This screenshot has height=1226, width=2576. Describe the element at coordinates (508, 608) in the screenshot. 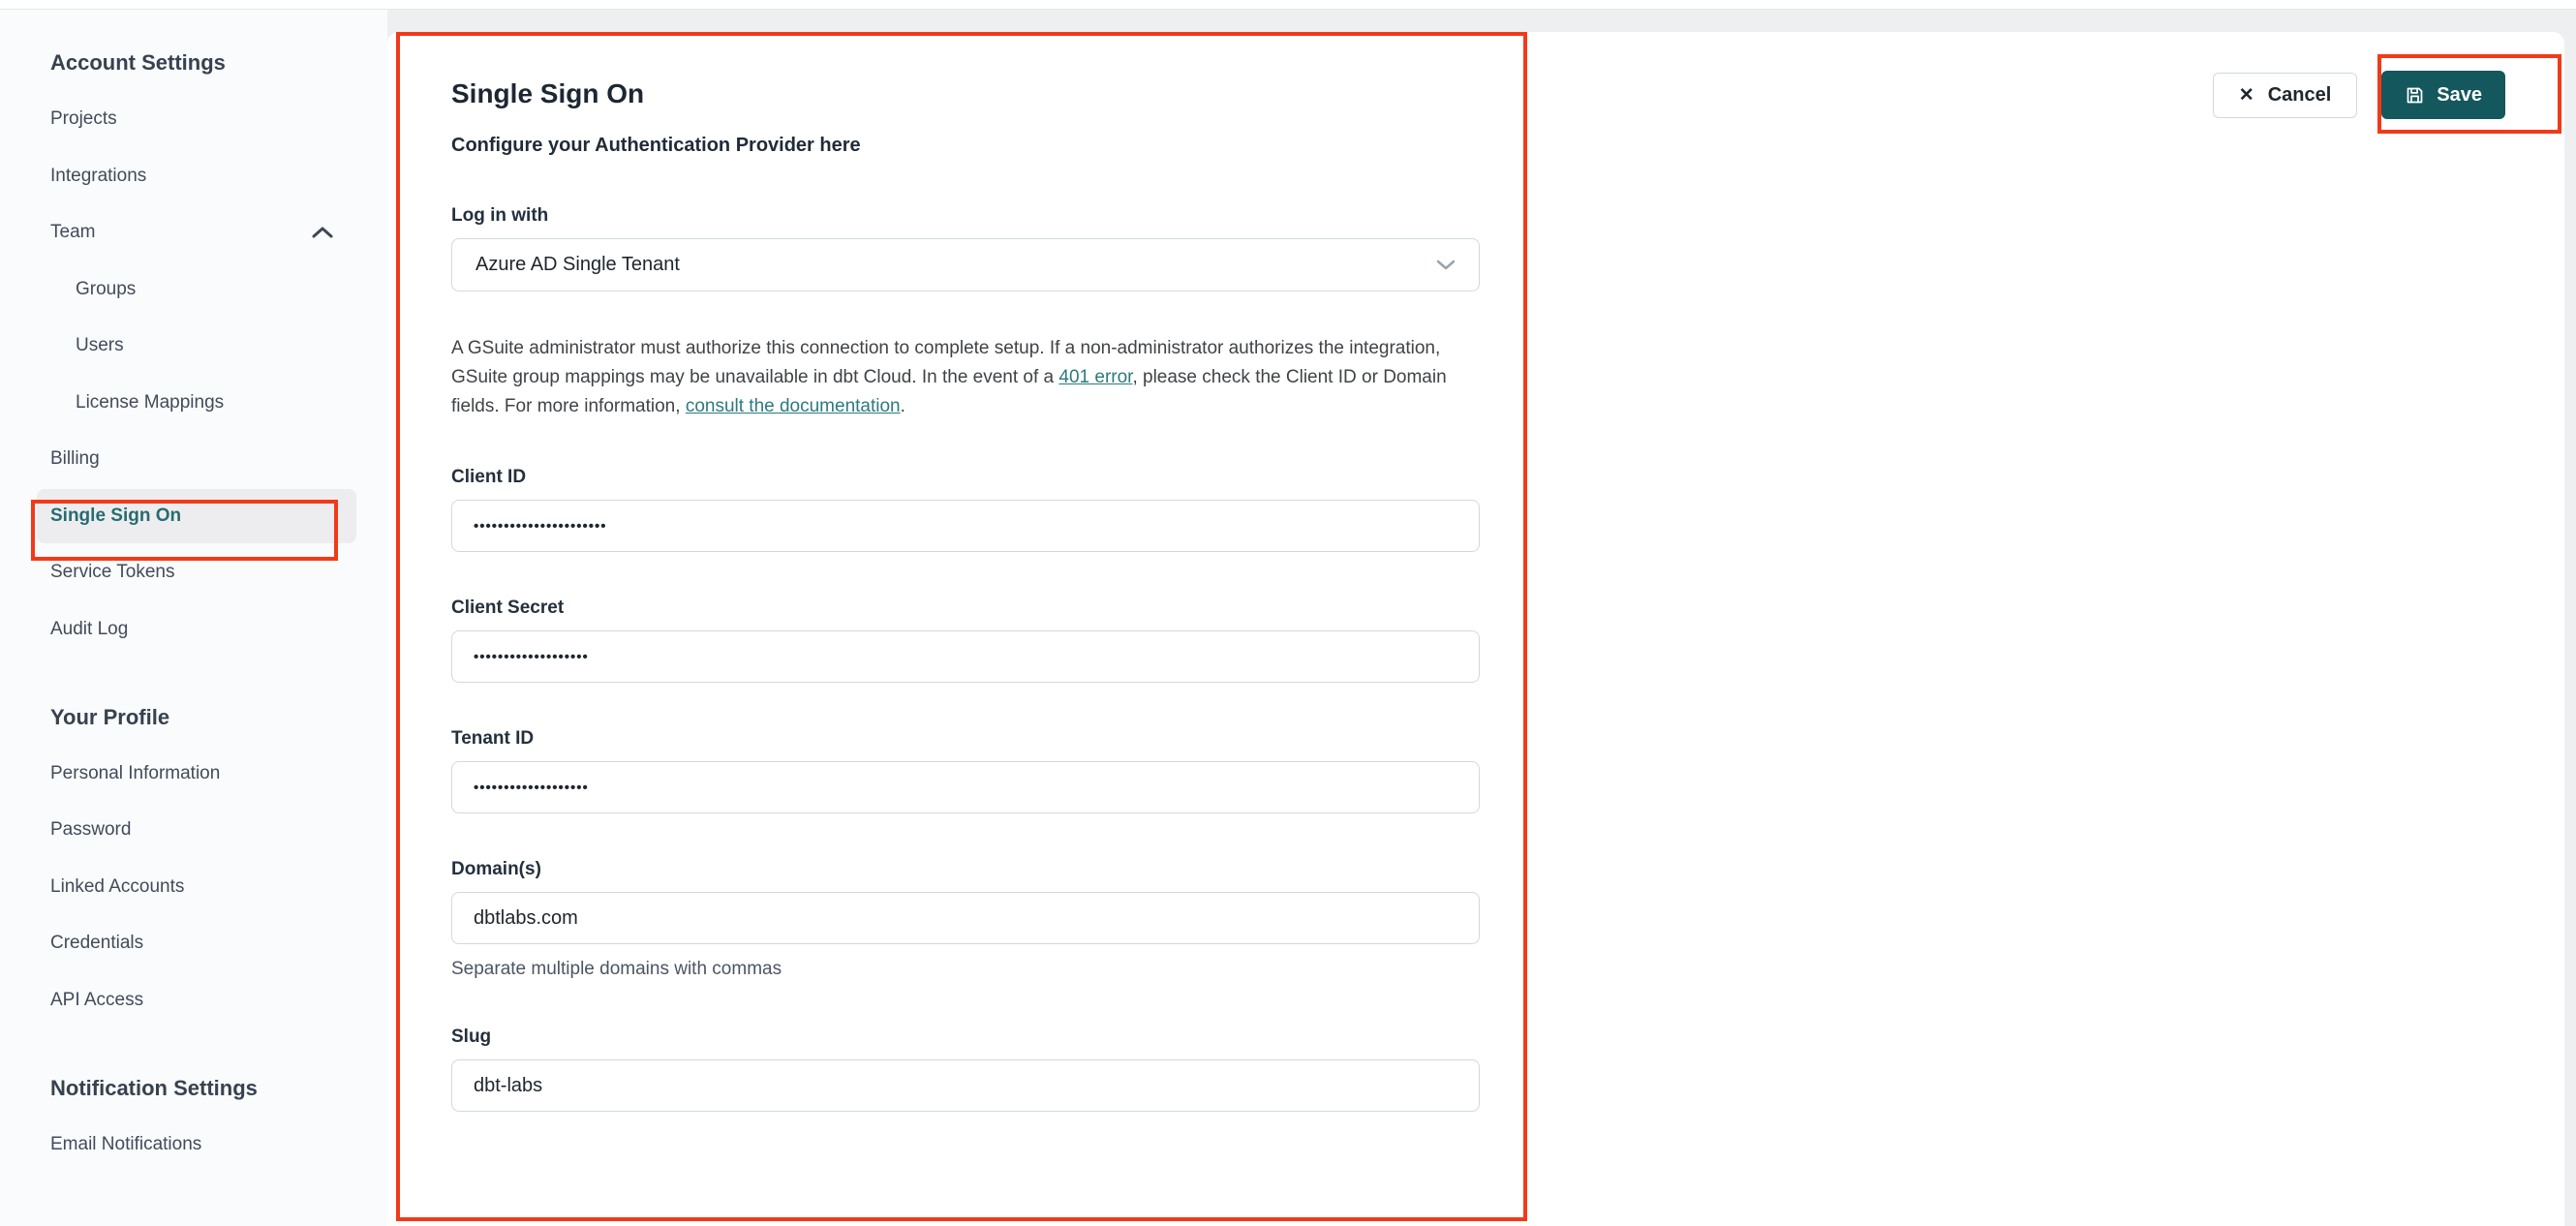

I see `client-secret-label: Client Secret` at that location.